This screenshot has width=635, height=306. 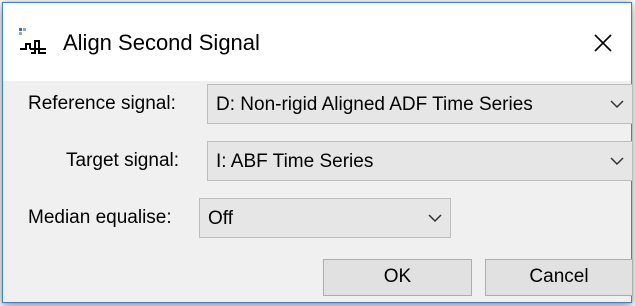 What do you see at coordinates (397, 277) in the screenshot?
I see `ok-button: OK` at bounding box center [397, 277].